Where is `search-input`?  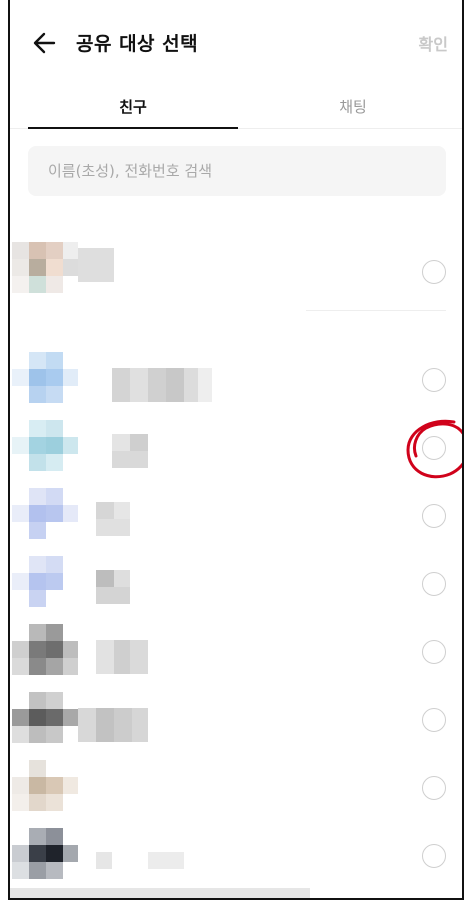
search-input is located at coordinates (237, 171).